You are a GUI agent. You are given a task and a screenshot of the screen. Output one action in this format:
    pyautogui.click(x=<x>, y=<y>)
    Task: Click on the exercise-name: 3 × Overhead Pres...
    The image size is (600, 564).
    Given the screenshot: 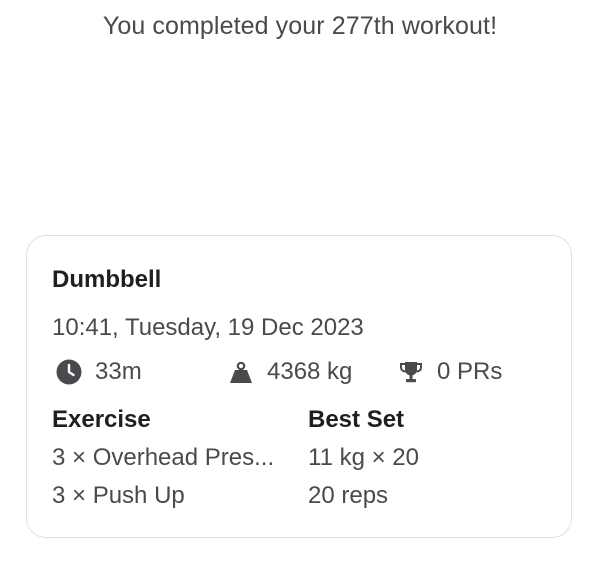 What is the action you would take?
    pyautogui.click(x=163, y=457)
    